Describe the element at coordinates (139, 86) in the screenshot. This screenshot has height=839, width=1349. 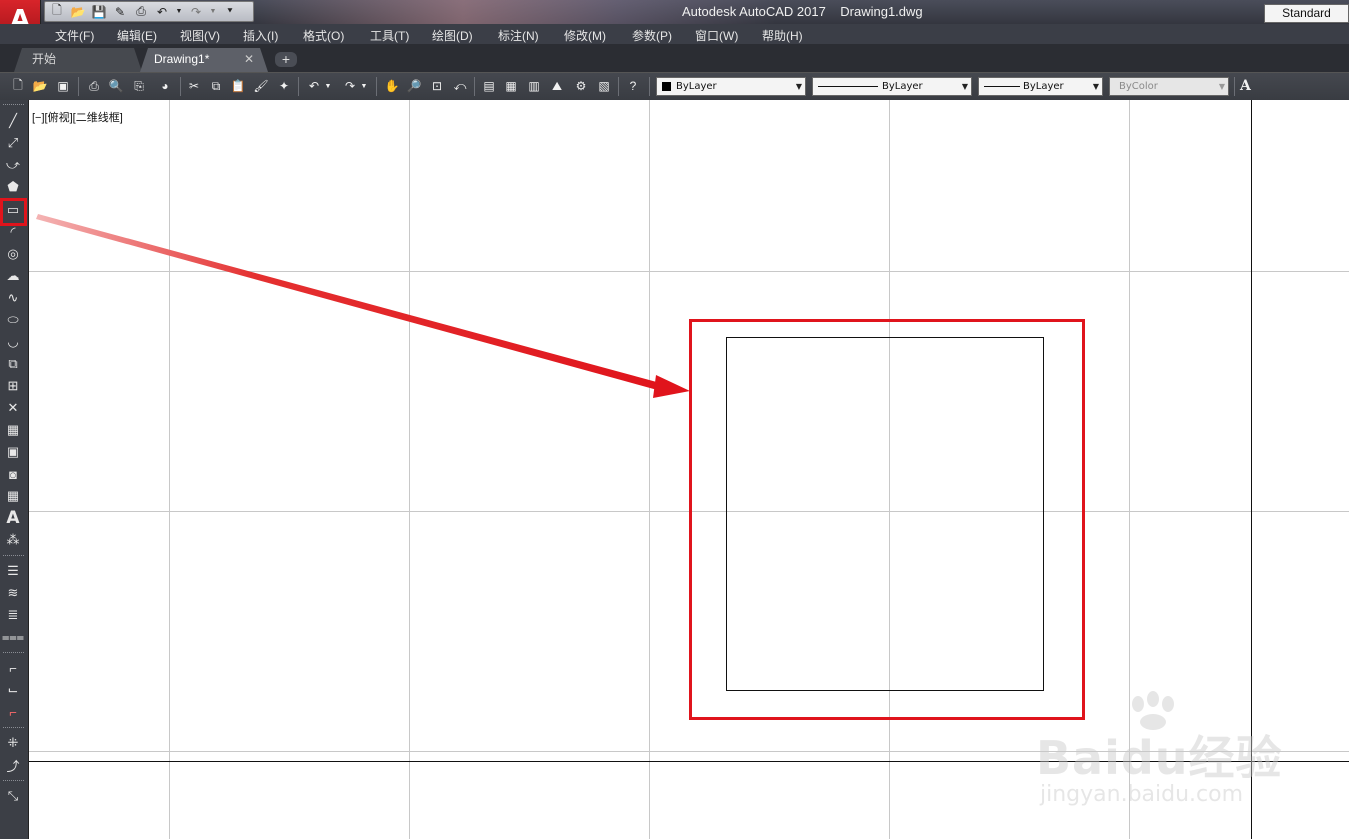
I see `publish-icon: ⎘` at that location.